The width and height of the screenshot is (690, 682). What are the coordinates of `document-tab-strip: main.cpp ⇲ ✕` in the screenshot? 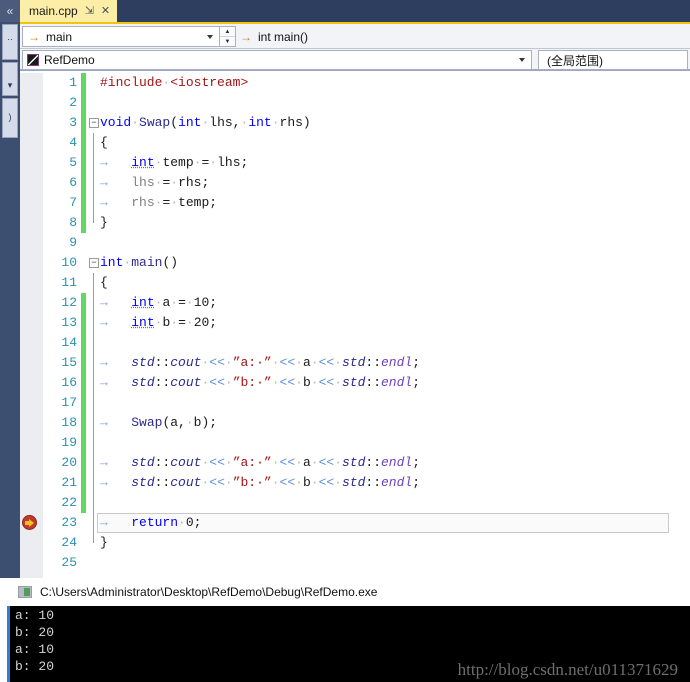 It's located at (355, 11).